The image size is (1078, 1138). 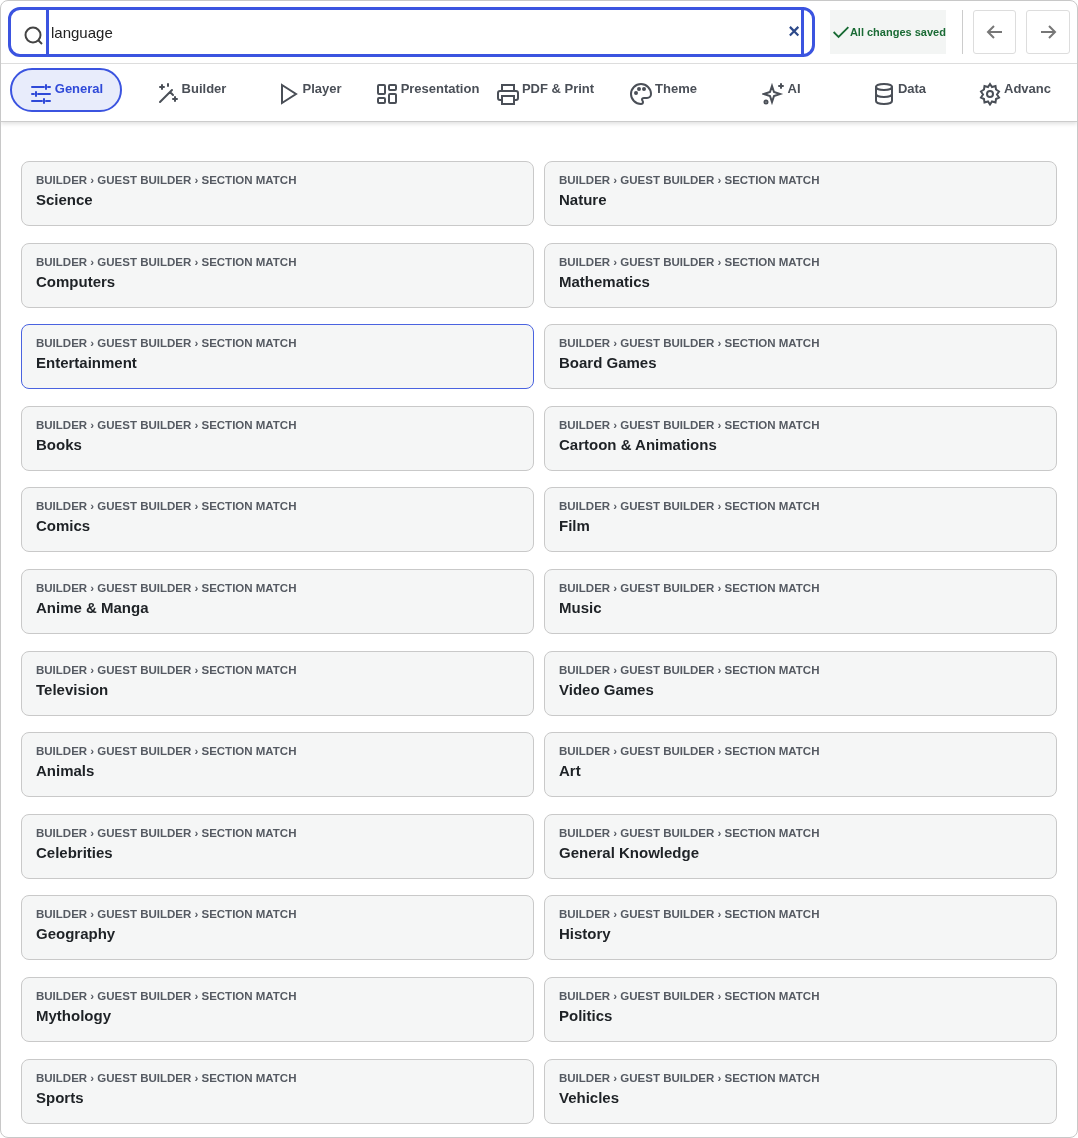 I want to click on result-card: BUILDER › GUEST BUILDER › SECTION MATCH Mythology, so click(x=277, y=1009).